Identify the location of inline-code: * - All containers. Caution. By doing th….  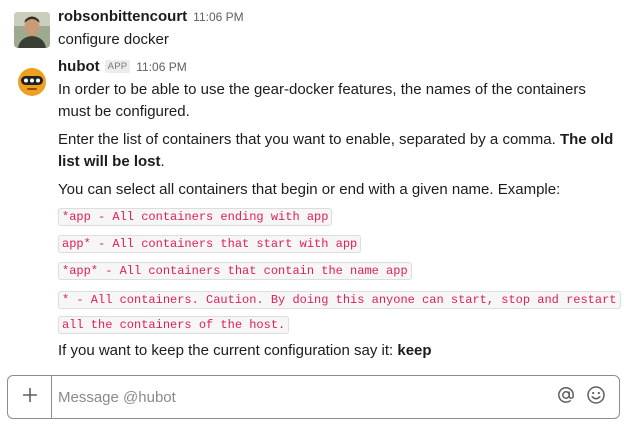
(339, 312).